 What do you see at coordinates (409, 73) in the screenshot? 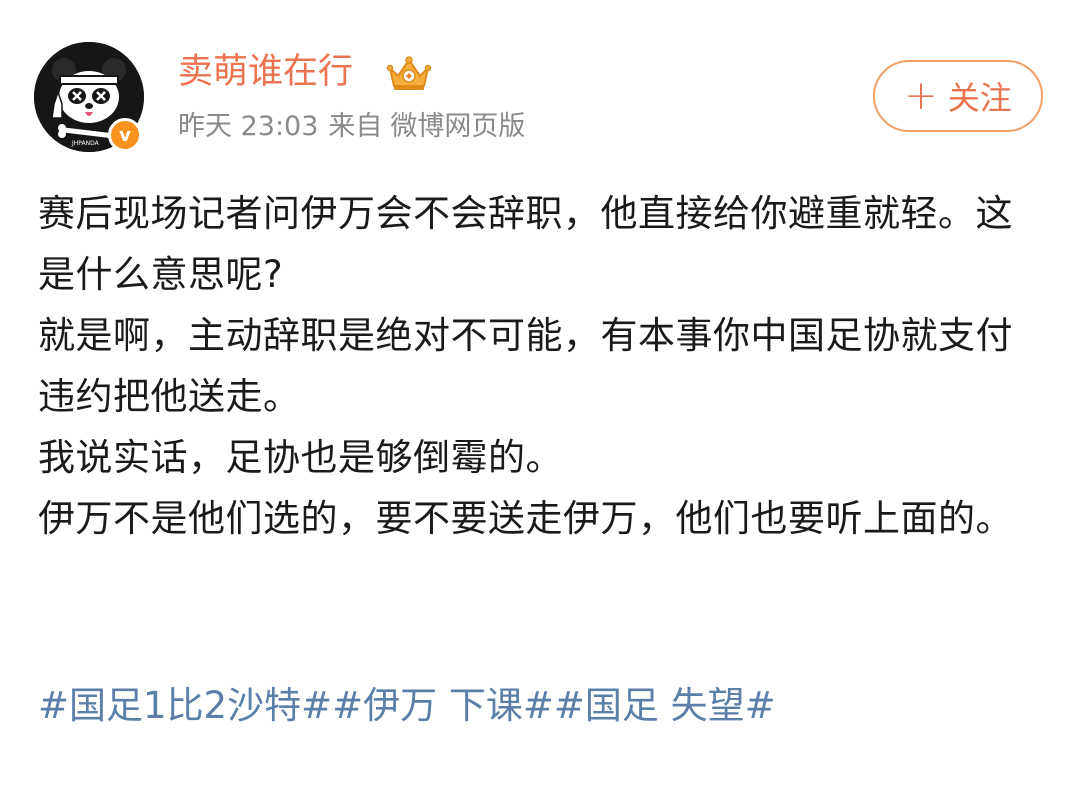
I see `crown-badge-icon` at bounding box center [409, 73].